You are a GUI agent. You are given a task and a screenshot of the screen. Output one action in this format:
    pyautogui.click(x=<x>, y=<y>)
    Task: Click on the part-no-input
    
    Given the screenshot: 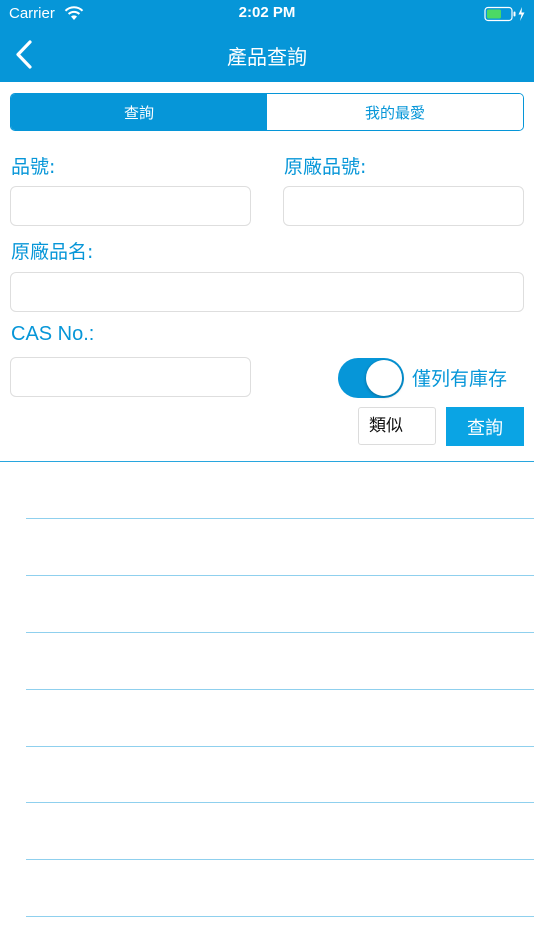 What is the action you would take?
    pyautogui.click(x=130, y=206)
    